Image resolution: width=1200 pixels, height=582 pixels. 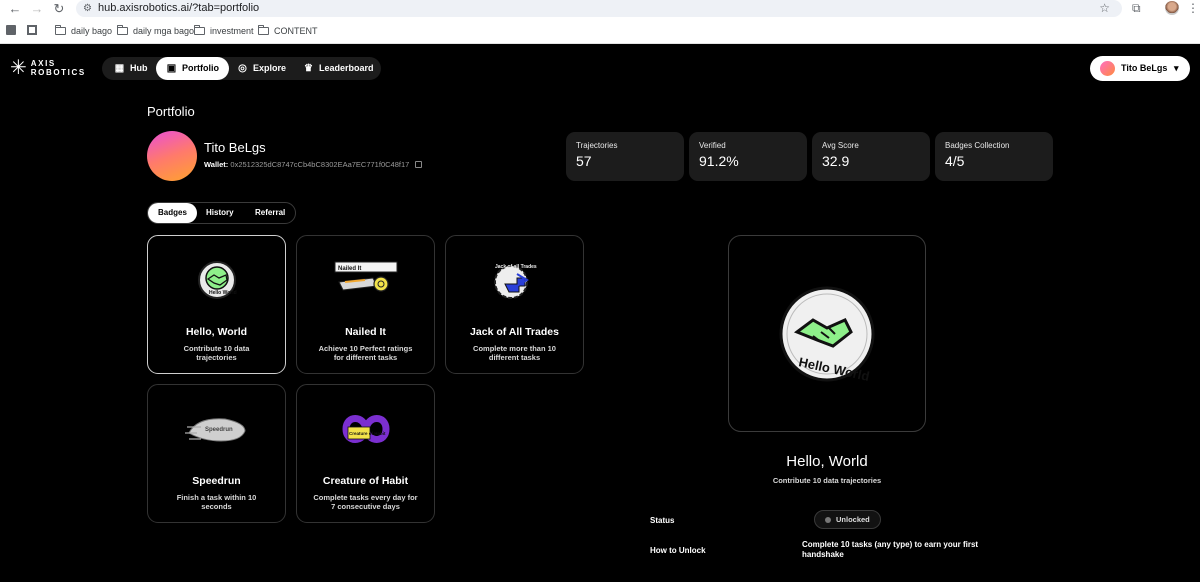 I want to click on user-avatar, so click(x=1107, y=68).